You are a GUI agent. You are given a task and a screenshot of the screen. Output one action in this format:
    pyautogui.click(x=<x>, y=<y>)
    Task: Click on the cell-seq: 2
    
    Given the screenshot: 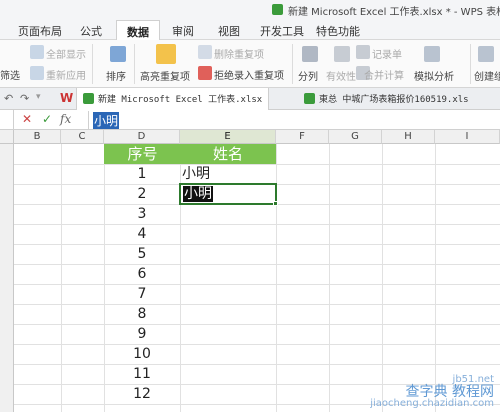 What is the action you would take?
    pyautogui.click(x=142, y=194)
    